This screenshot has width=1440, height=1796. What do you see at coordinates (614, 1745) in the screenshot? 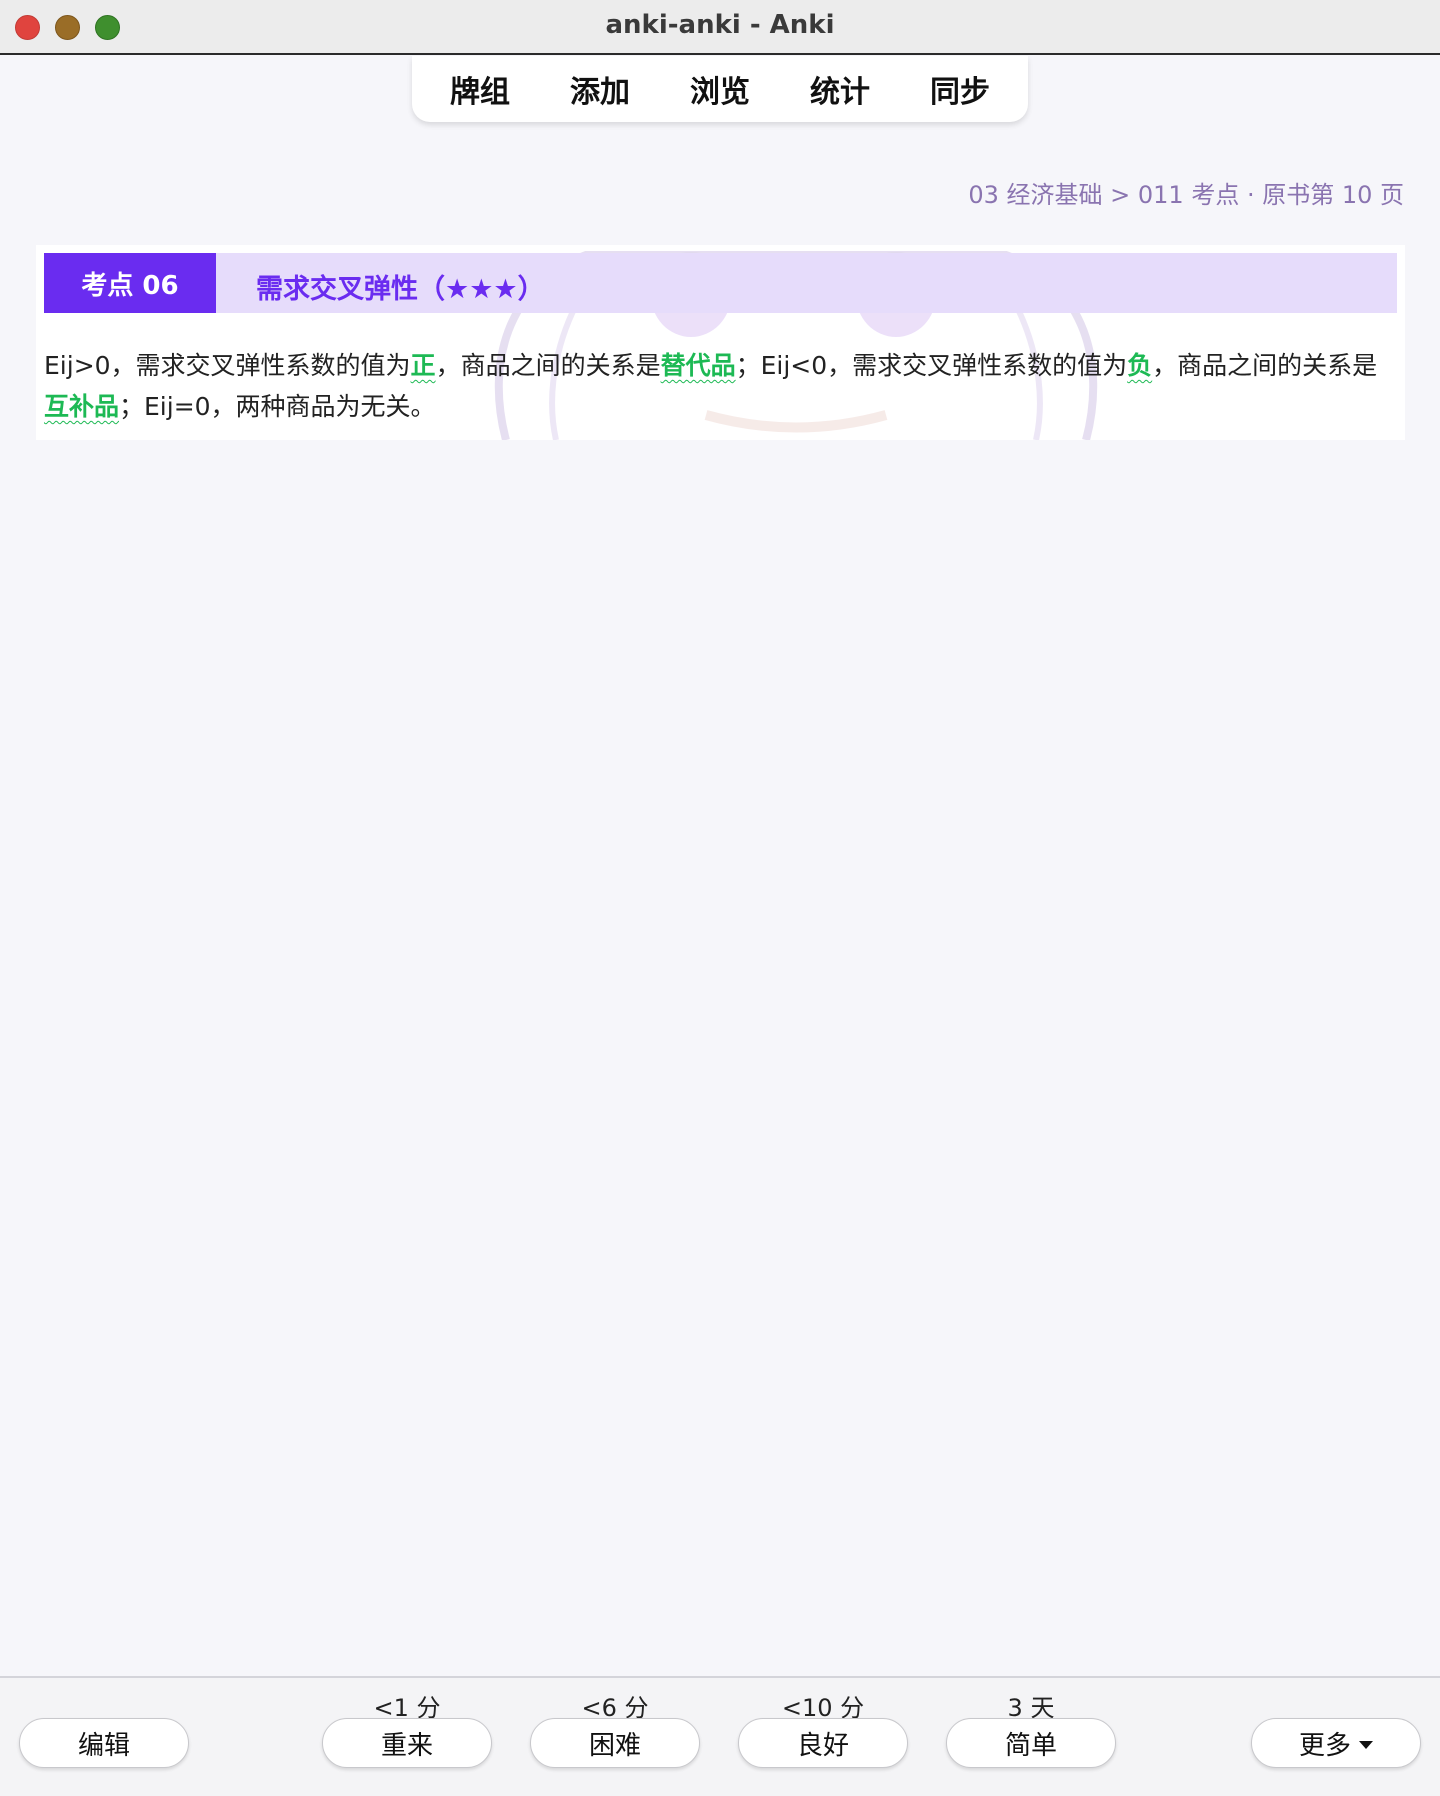
I see `hard-button-label: 困难` at bounding box center [614, 1745].